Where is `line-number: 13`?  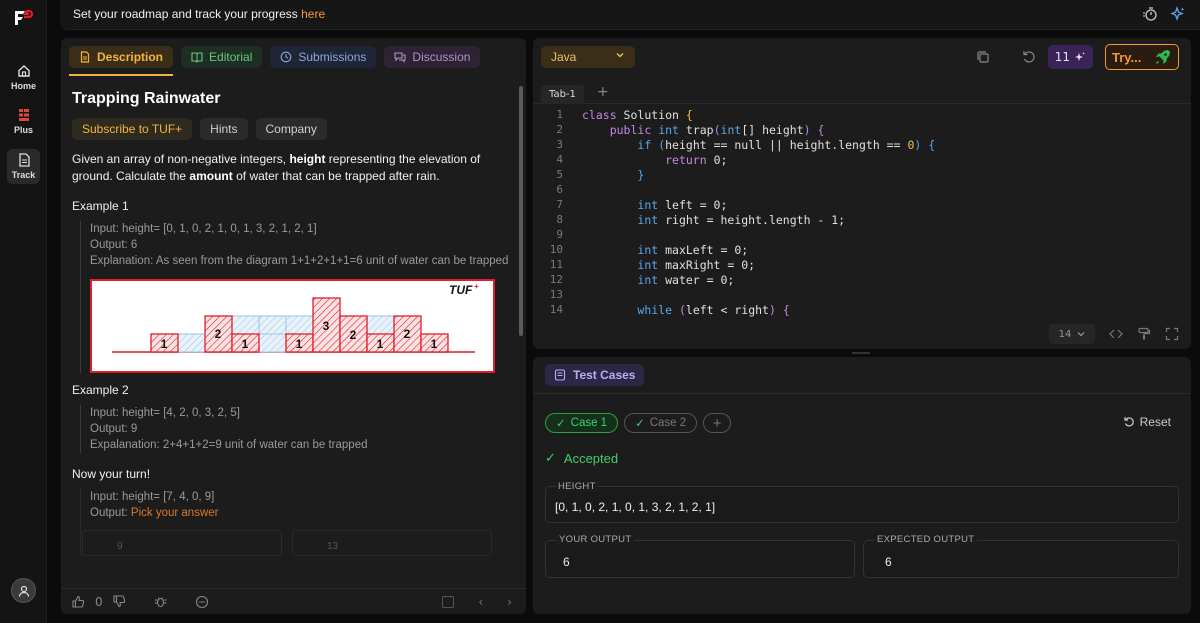
line-number: 13 is located at coordinates (556, 294).